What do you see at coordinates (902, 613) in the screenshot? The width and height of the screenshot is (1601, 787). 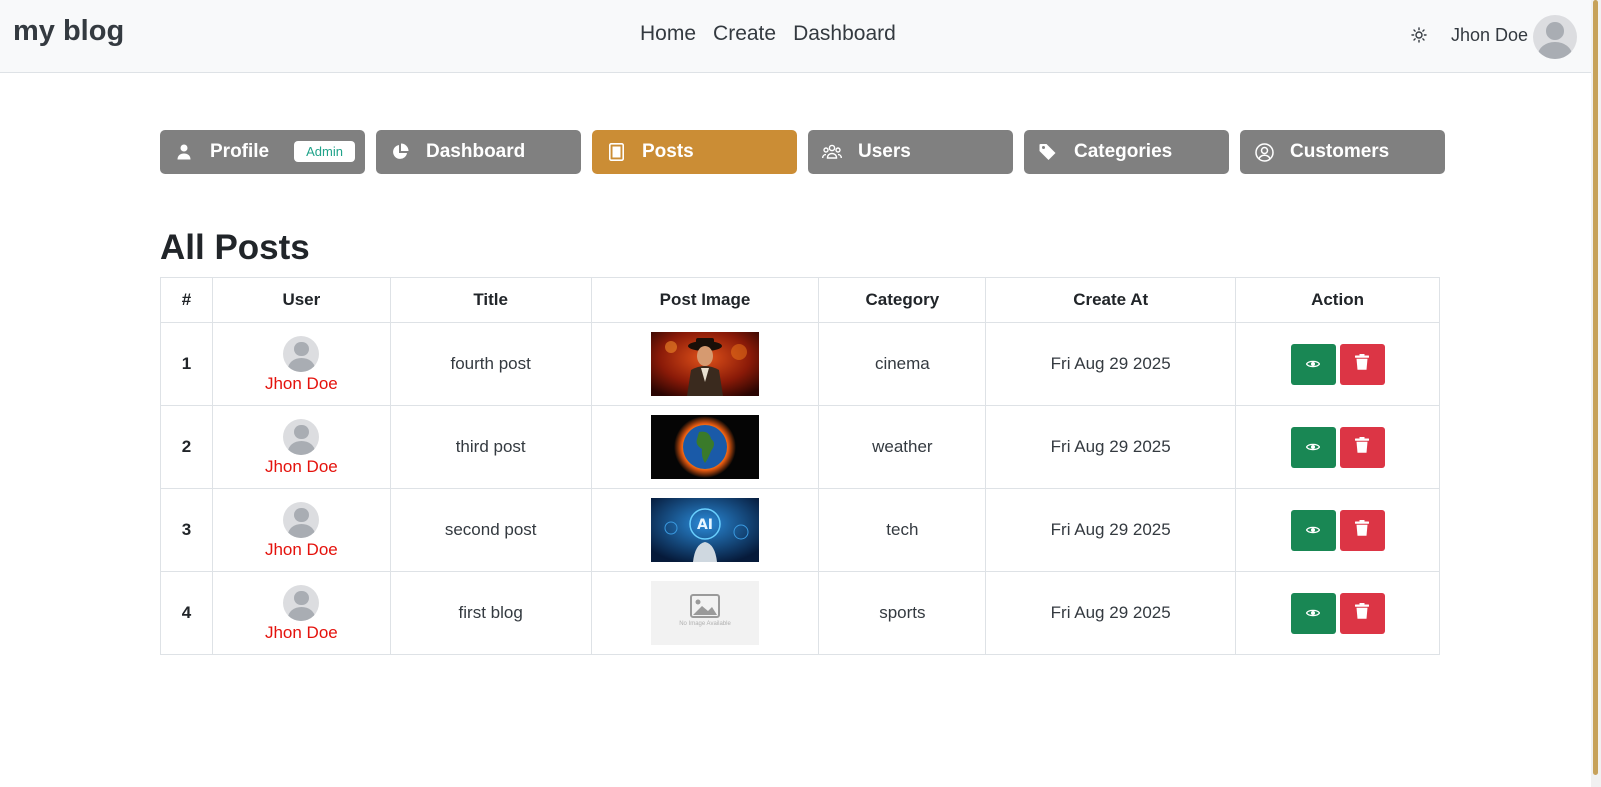 I see `post-category: sports` at bounding box center [902, 613].